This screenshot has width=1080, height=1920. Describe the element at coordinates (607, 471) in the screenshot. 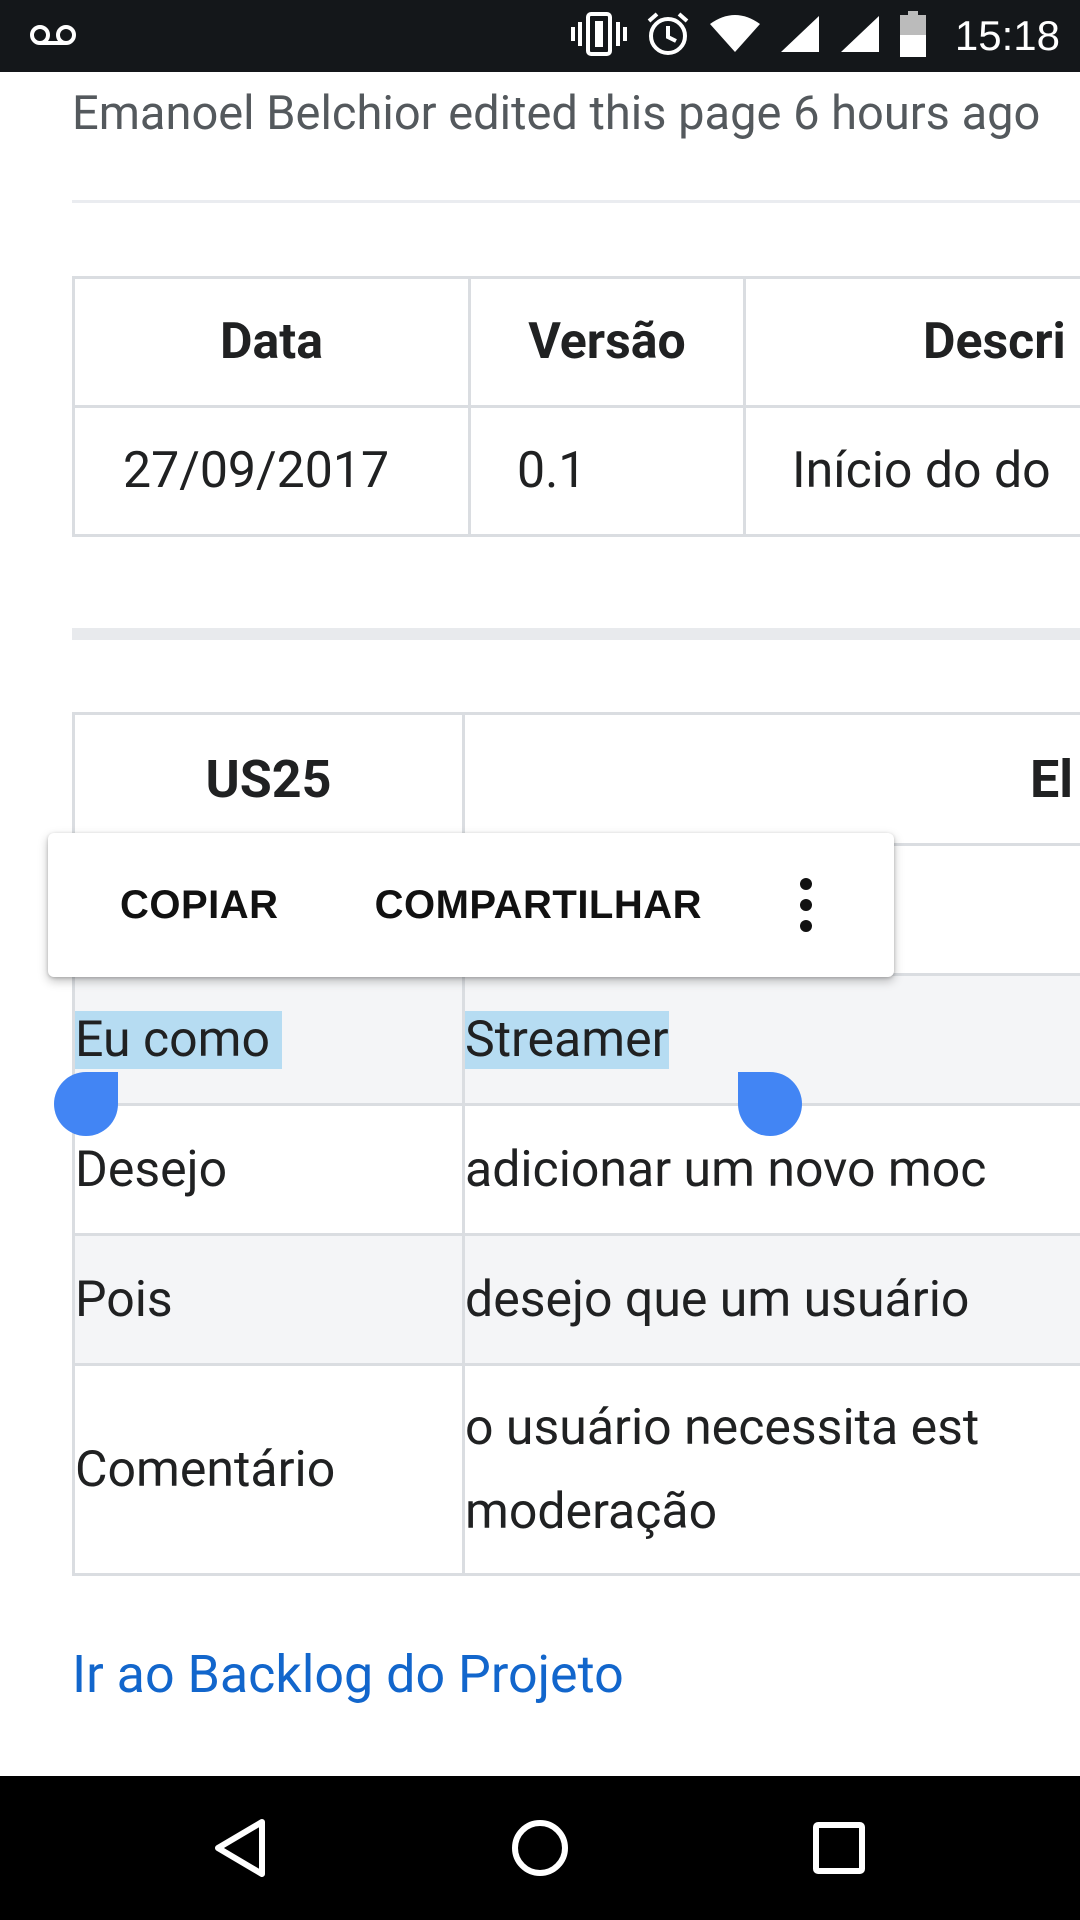

I see `table-cell: 0.1` at that location.